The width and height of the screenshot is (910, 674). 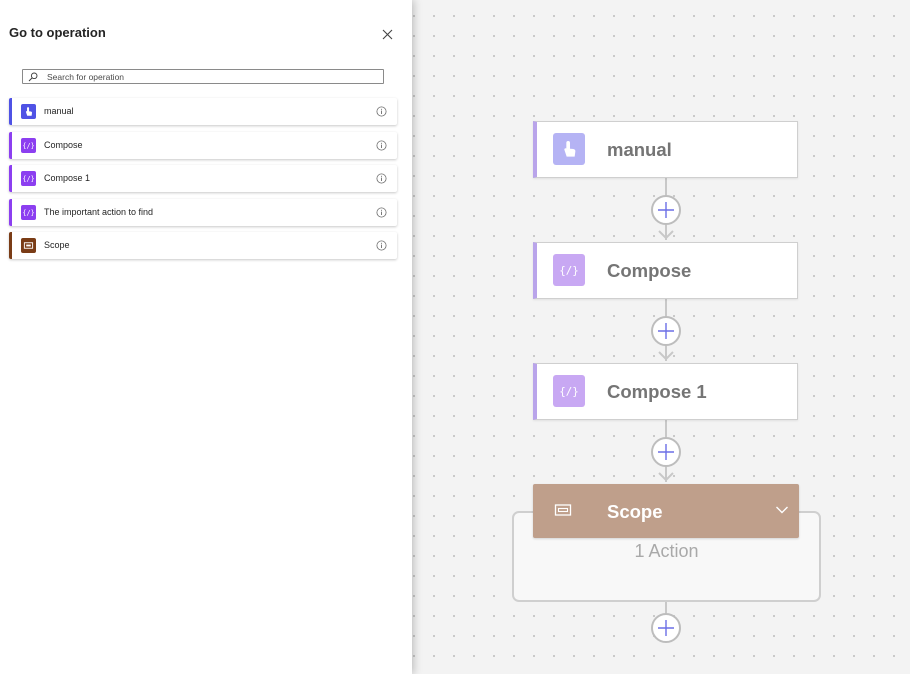 I want to click on operation-label: Compose 1, so click(x=67, y=178).